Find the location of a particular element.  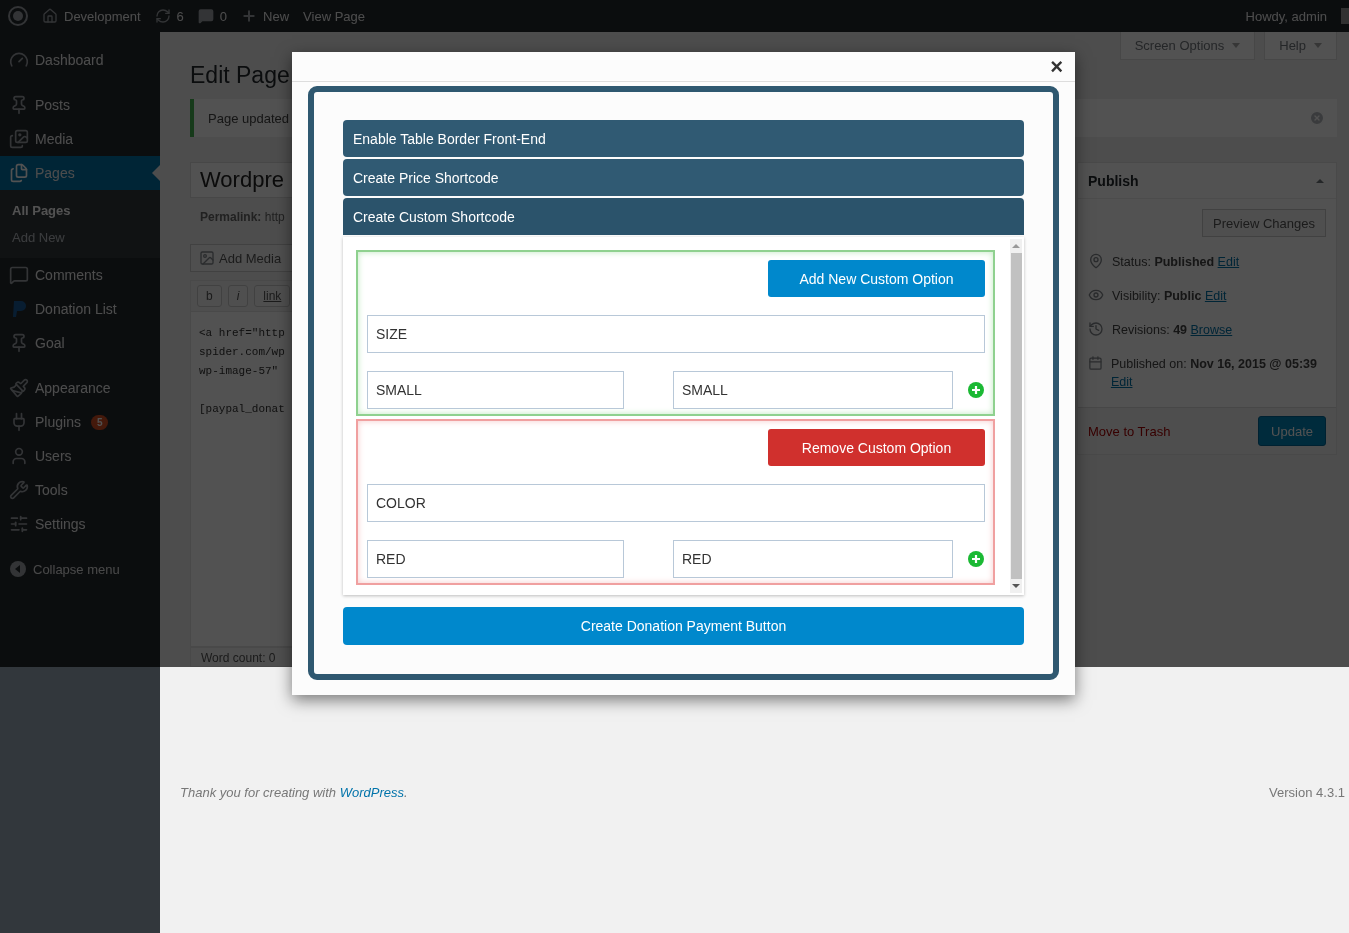

logo-icon is located at coordinates (18, 16).